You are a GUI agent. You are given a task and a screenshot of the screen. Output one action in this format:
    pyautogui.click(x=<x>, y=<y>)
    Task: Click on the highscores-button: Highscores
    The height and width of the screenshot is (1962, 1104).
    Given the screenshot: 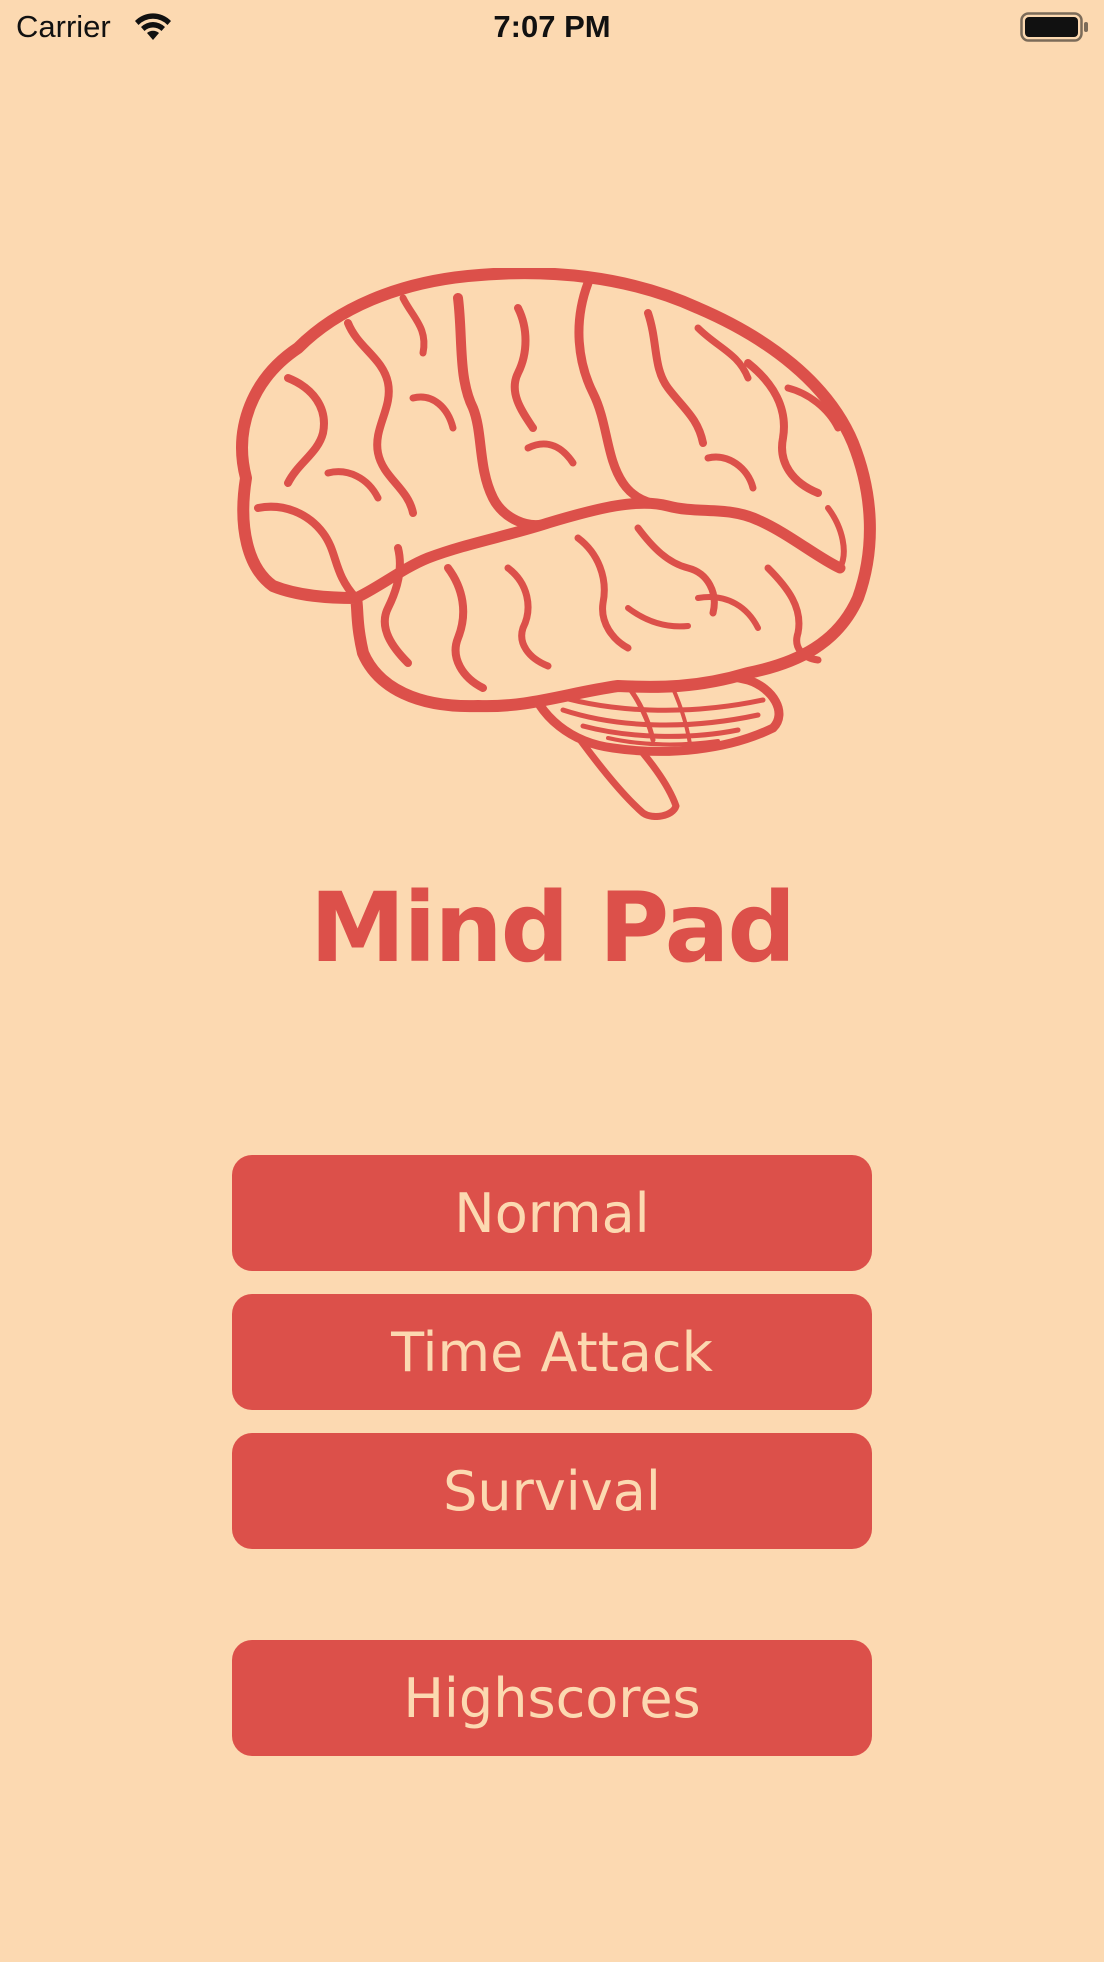 What is the action you would take?
    pyautogui.click(x=552, y=1698)
    